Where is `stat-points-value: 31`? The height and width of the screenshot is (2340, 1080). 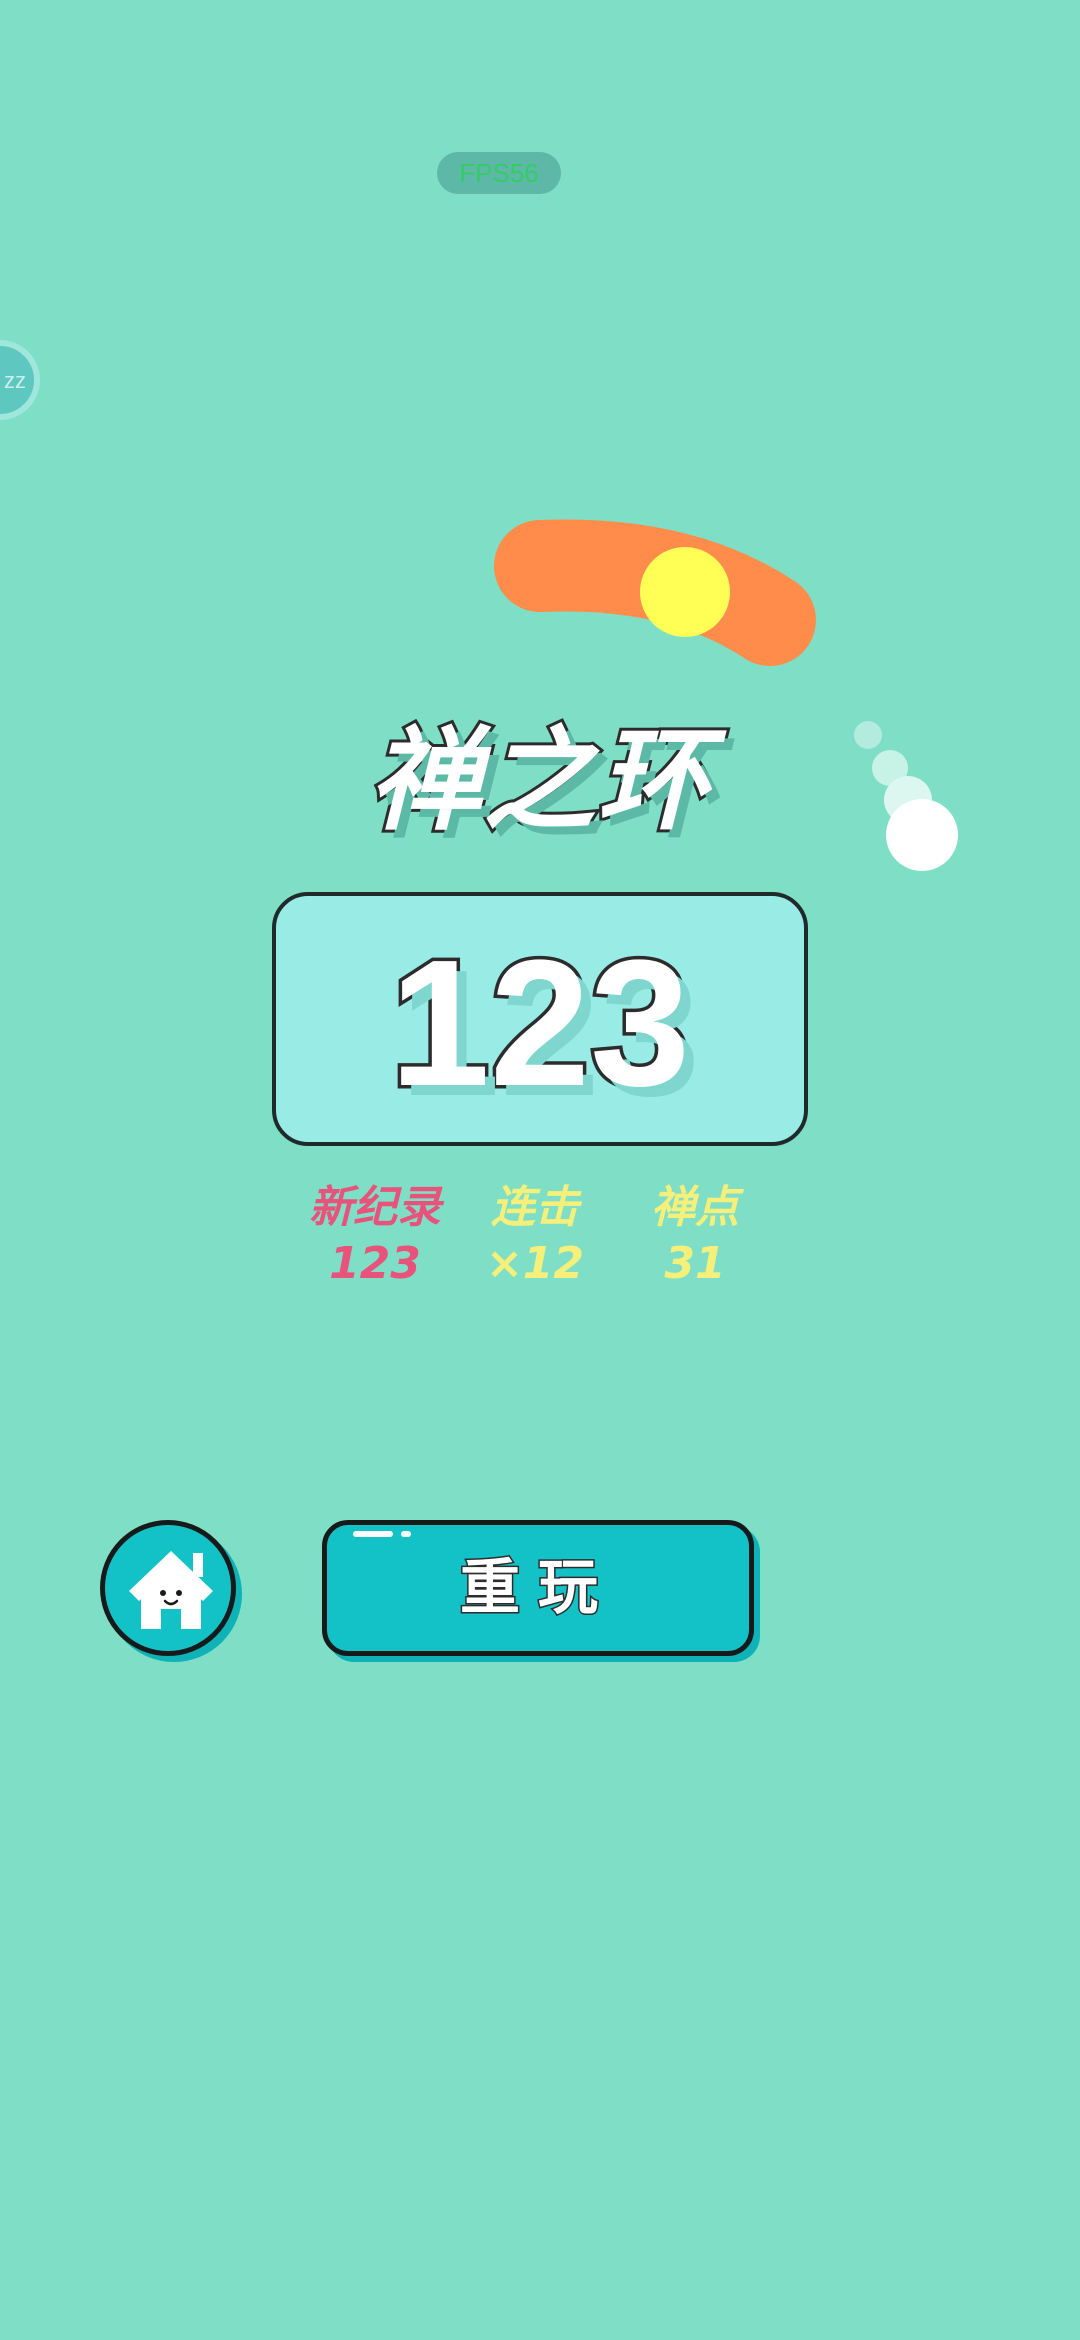
stat-points-value: 31 is located at coordinates (695, 1263).